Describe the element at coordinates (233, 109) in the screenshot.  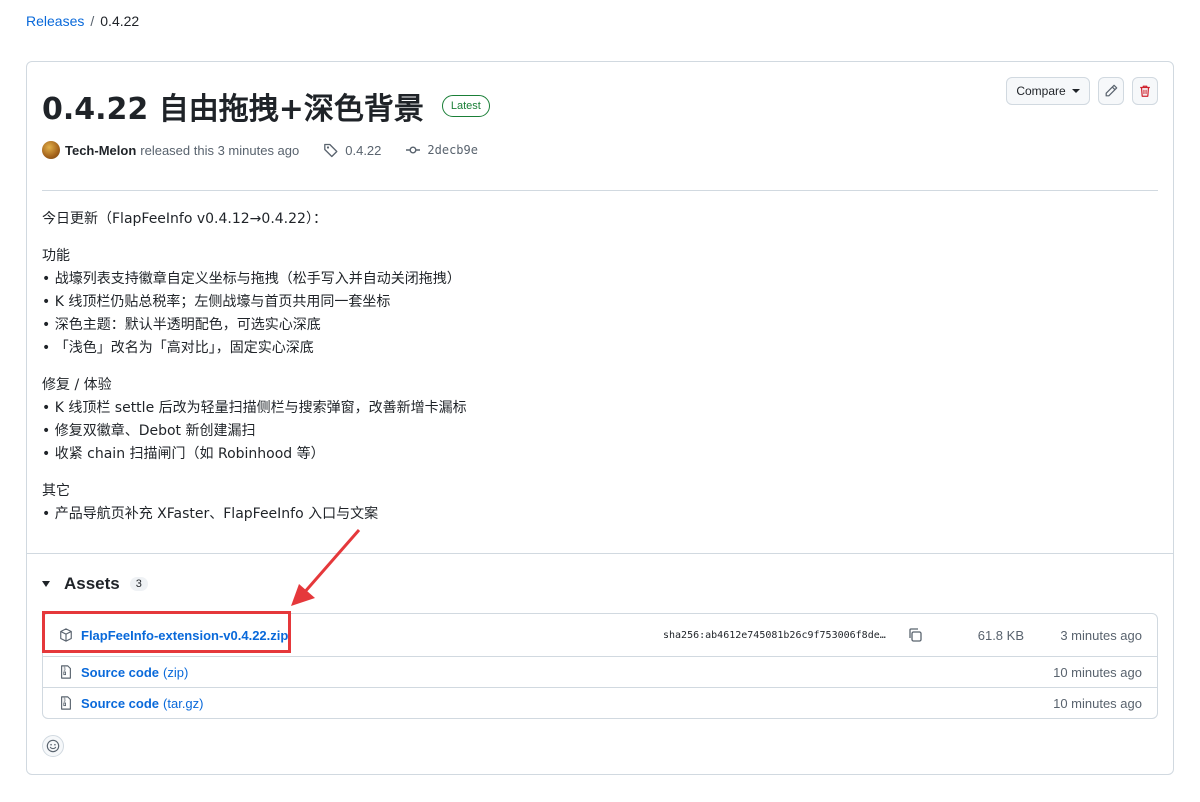
I see `release-title: 0.4.22 自由拖拽+深色背景` at that location.